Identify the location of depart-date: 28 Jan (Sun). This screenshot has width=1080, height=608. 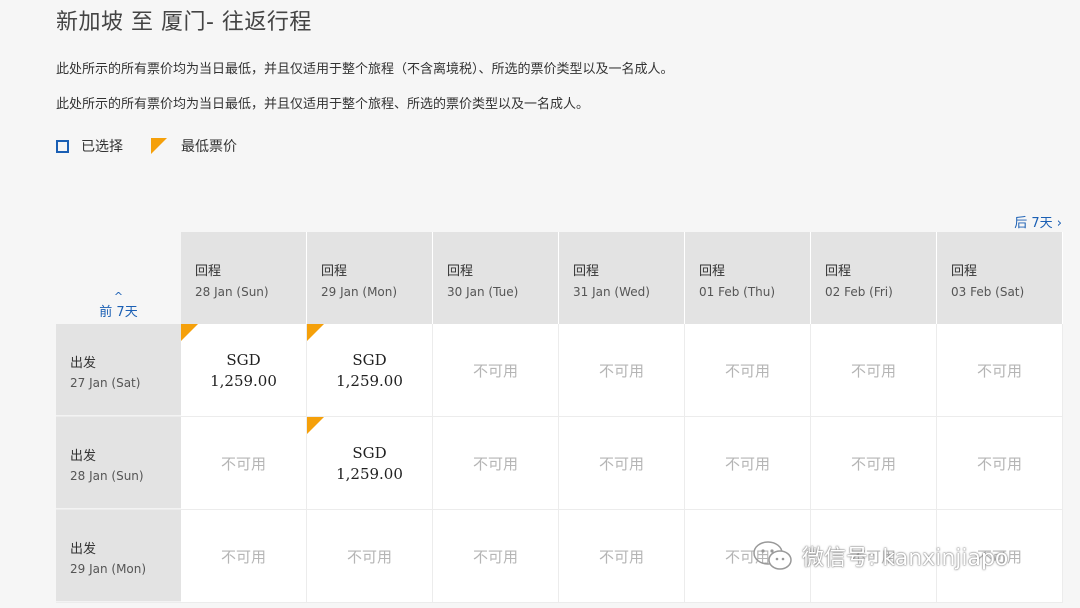
(107, 476).